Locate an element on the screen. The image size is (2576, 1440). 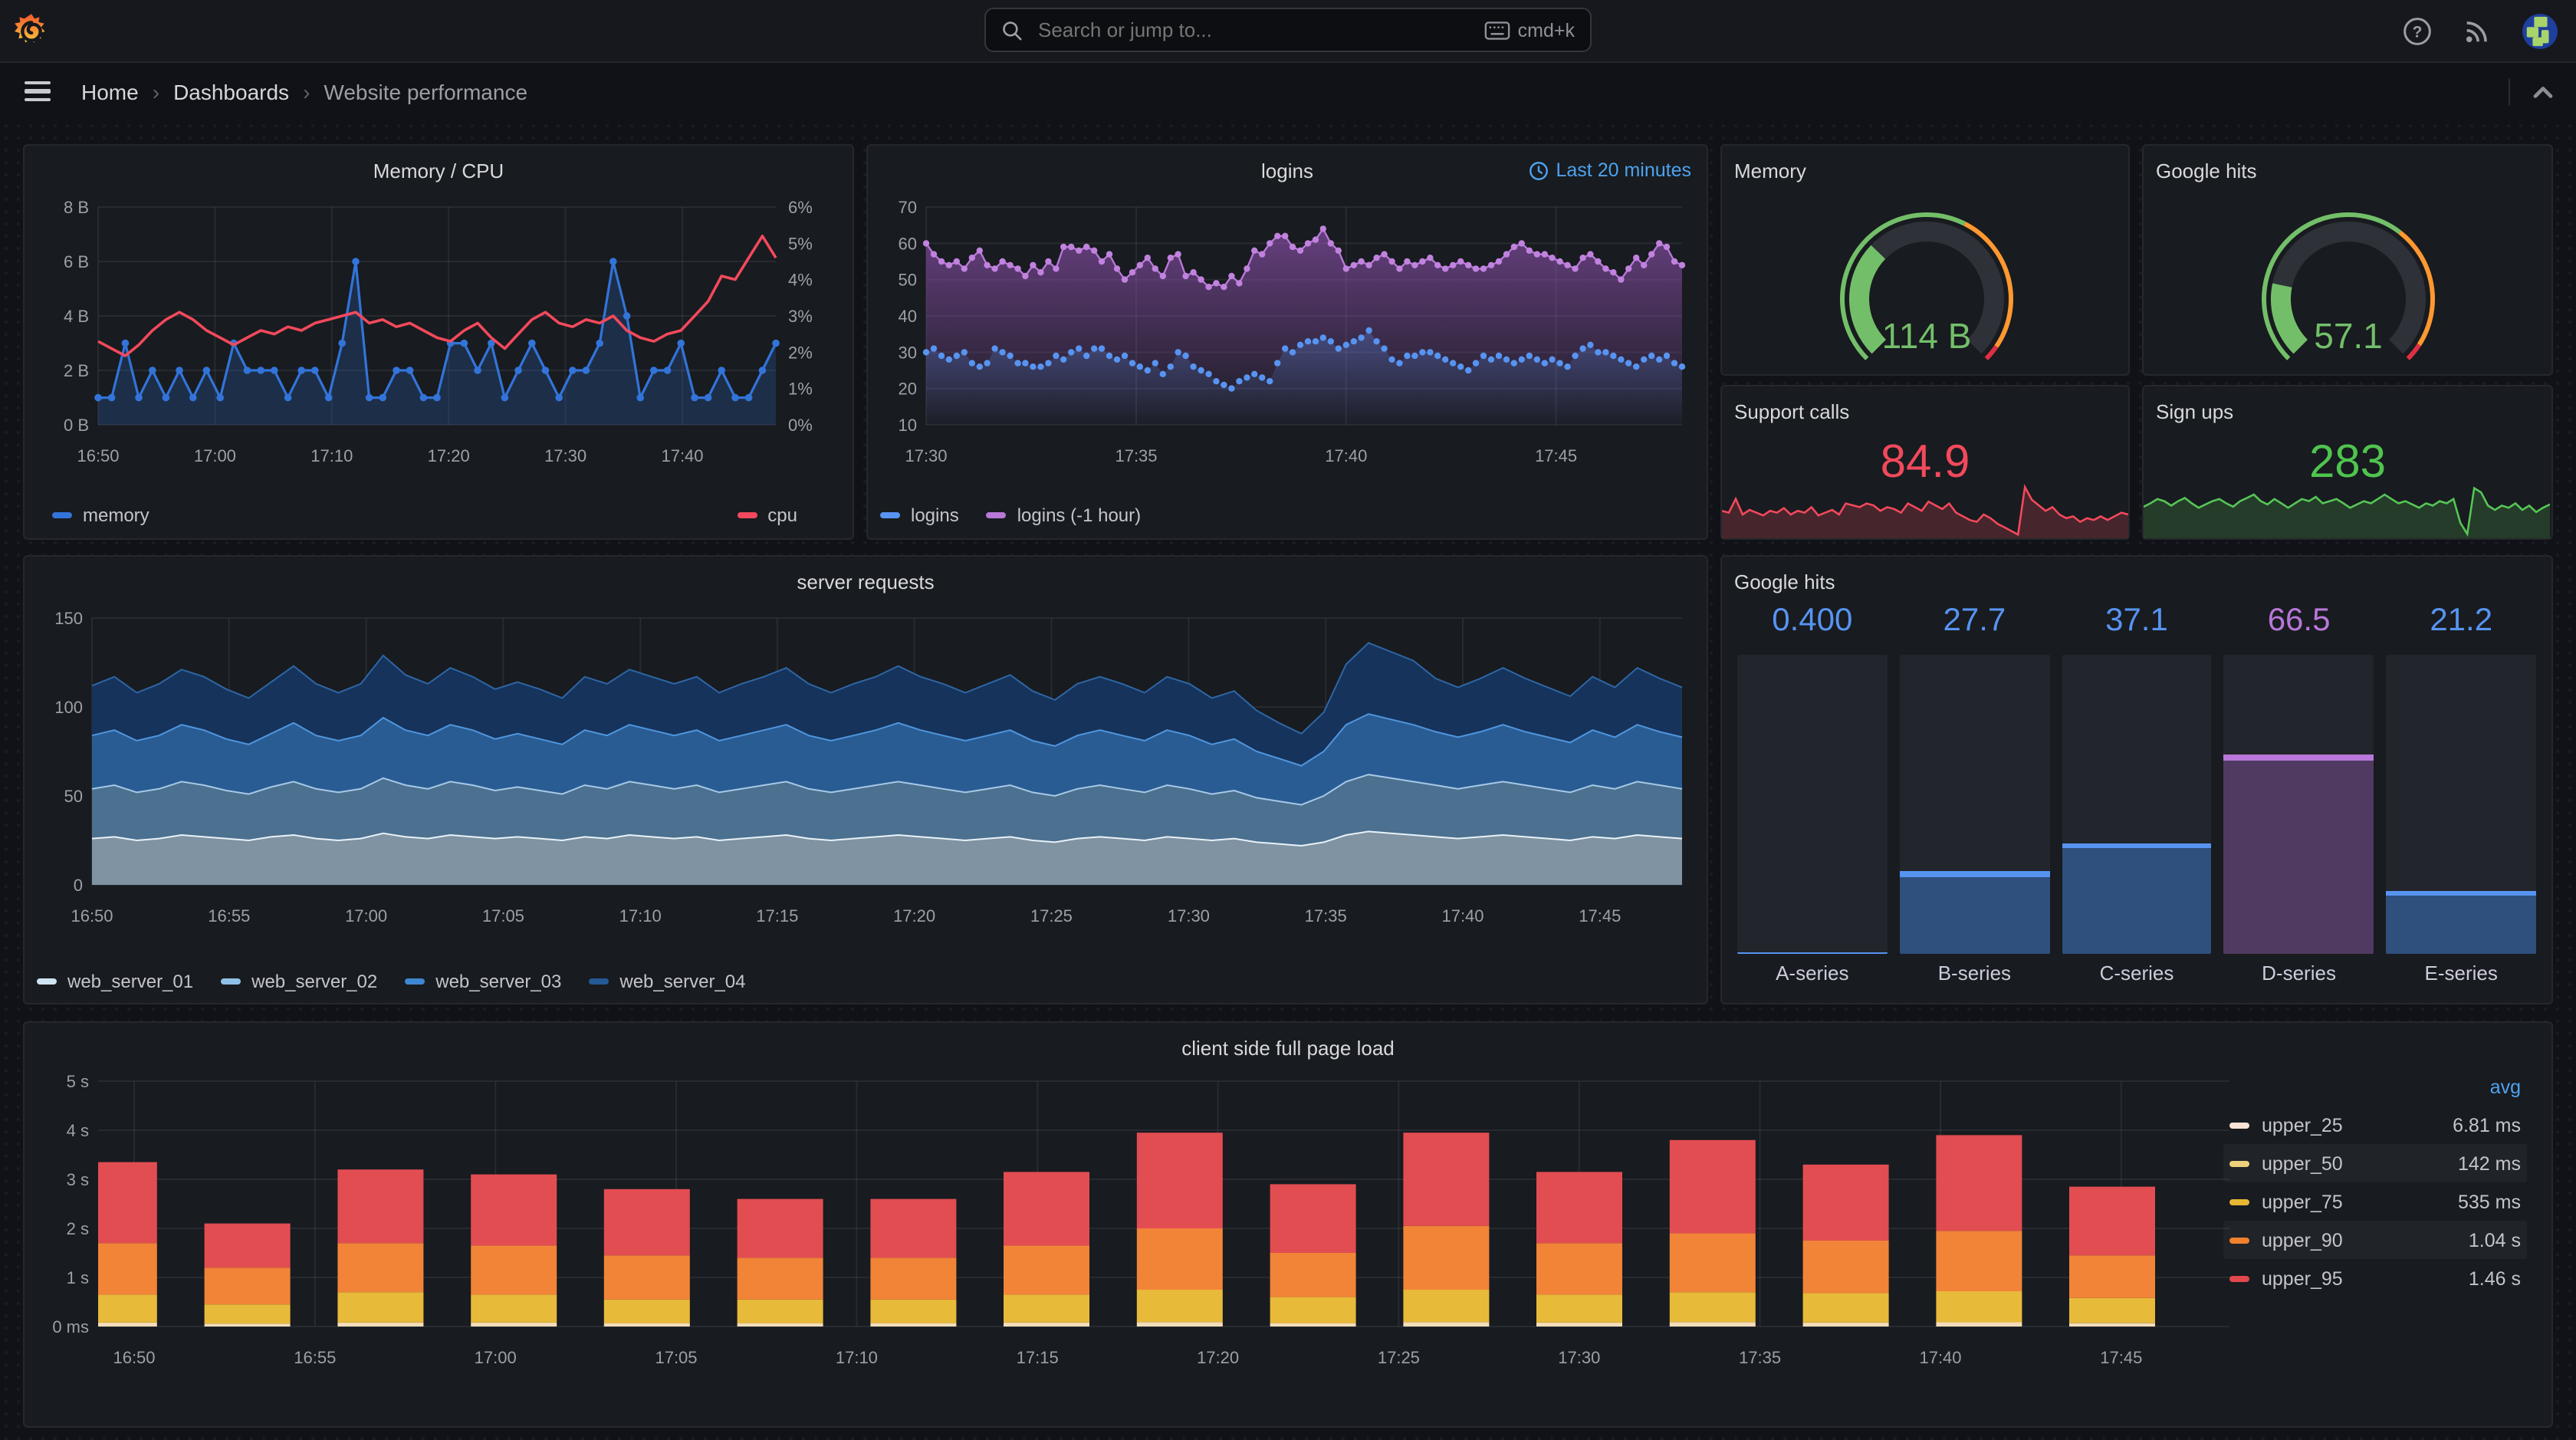
breadcrumb: Home › Dashboards › Website performance is located at coordinates (304, 91).